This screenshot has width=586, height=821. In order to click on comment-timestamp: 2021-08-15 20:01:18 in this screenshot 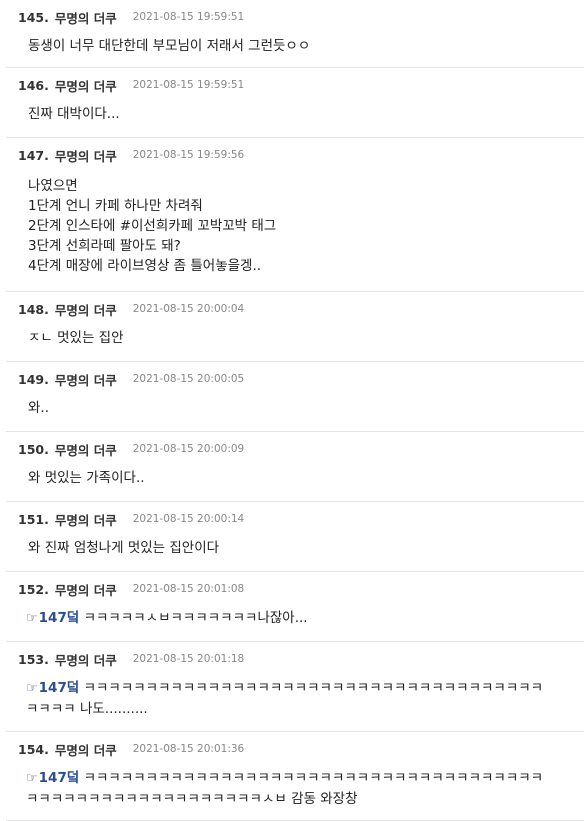, I will do `click(188, 659)`.